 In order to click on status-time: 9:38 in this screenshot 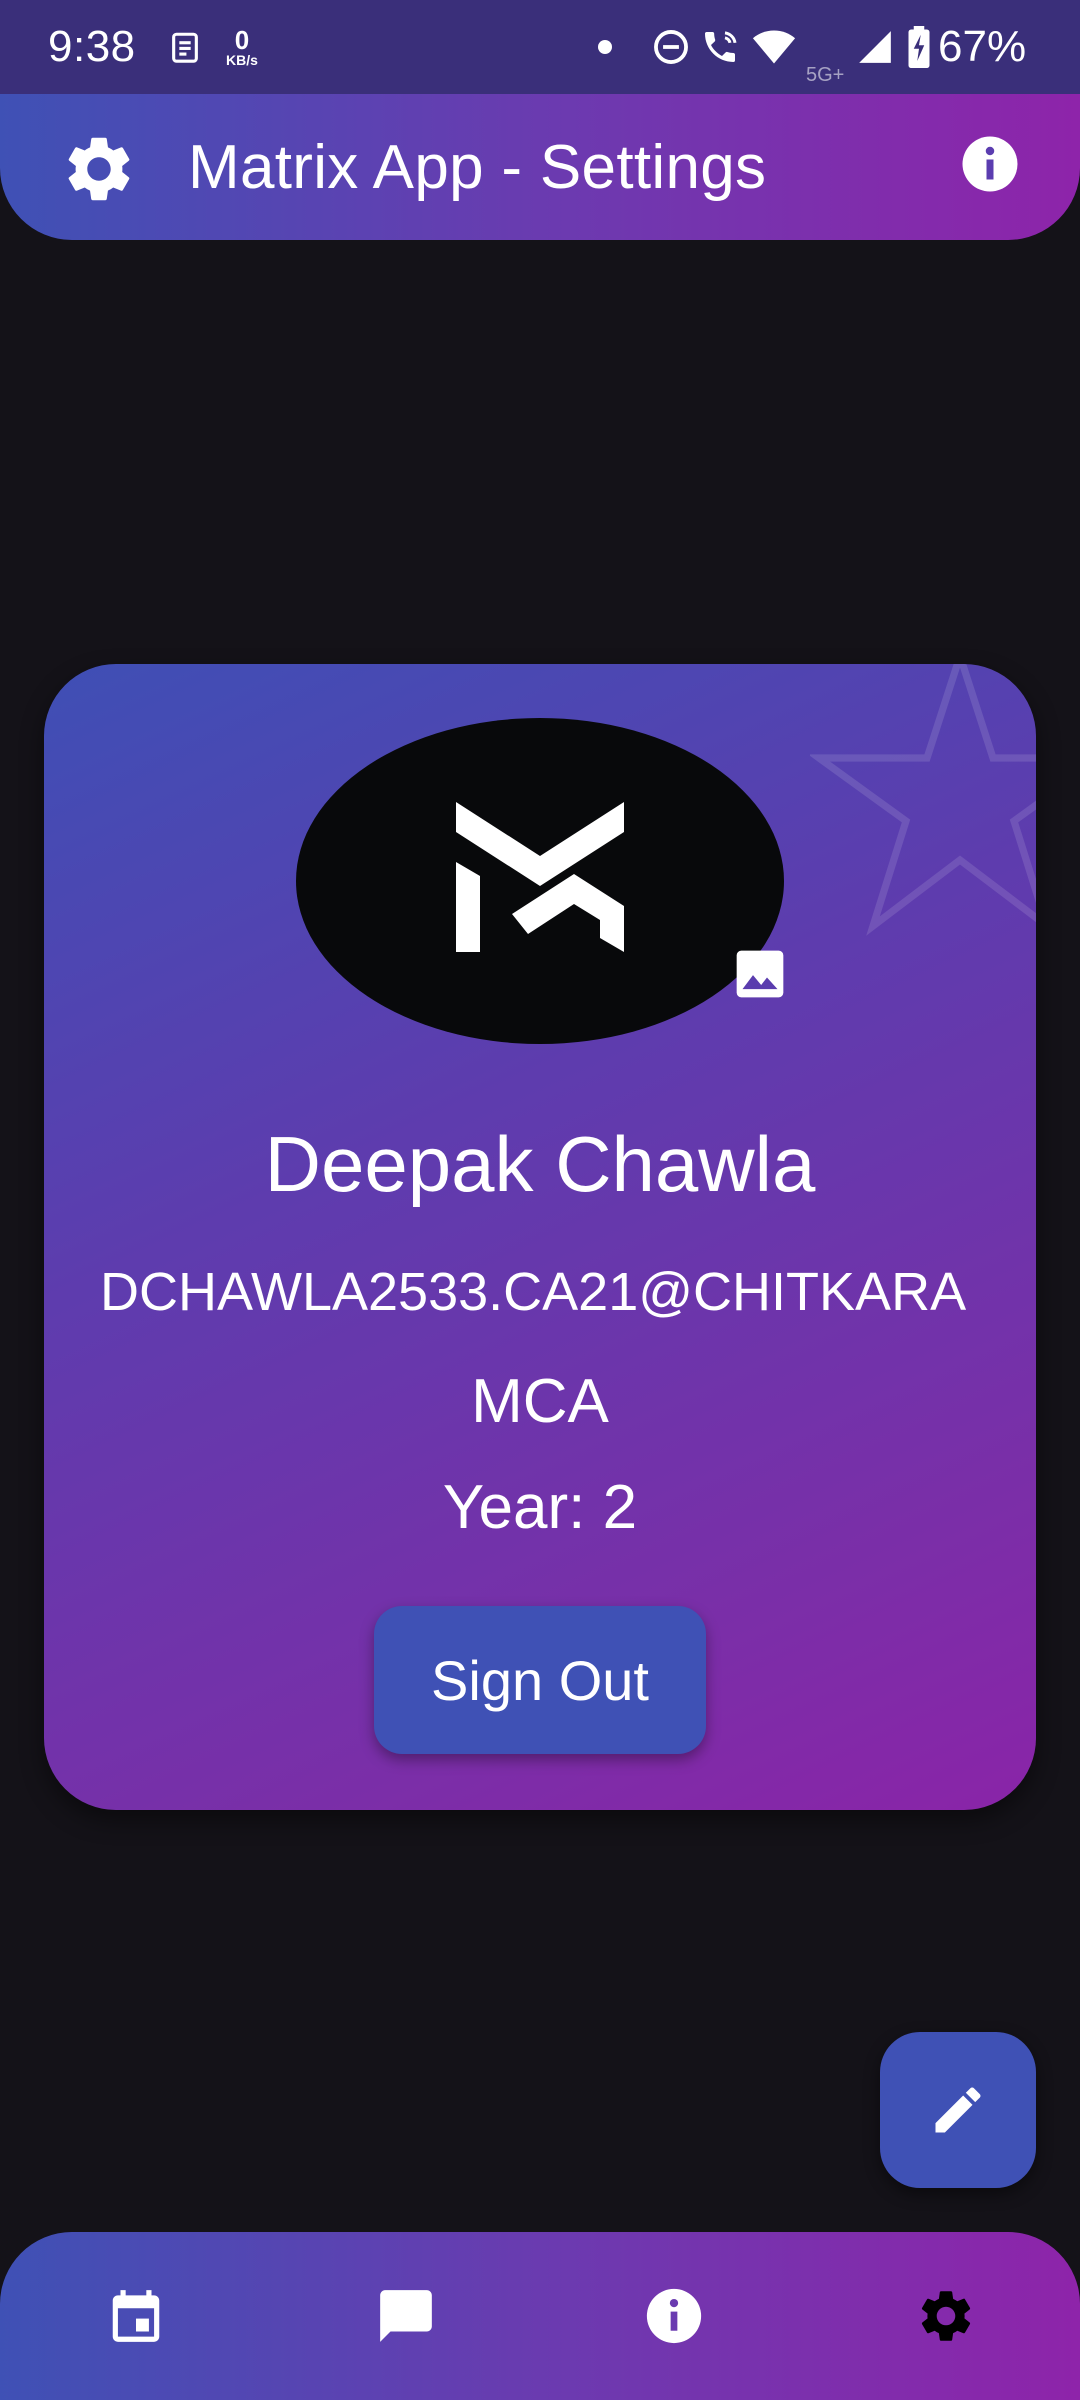, I will do `click(92, 46)`.